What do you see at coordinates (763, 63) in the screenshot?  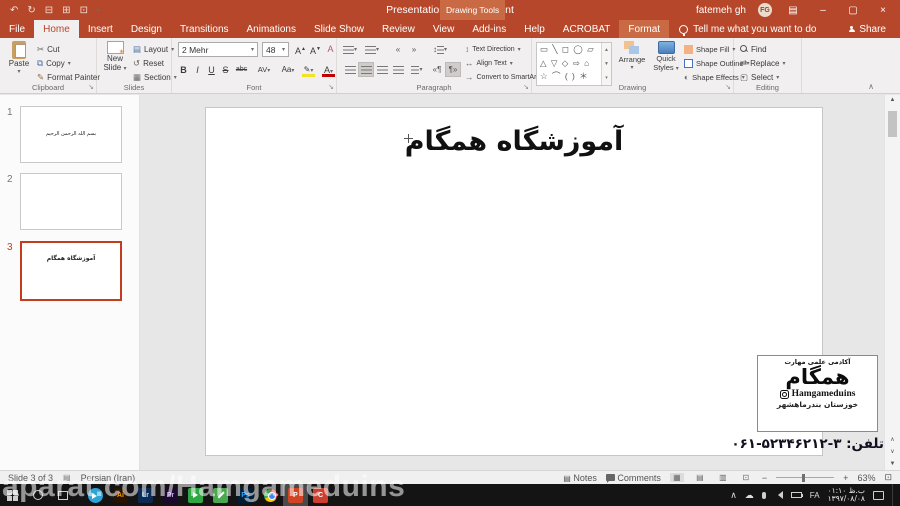 I see `replace-button: ⇄ Replace ▾` at bounding box center [763, 63].